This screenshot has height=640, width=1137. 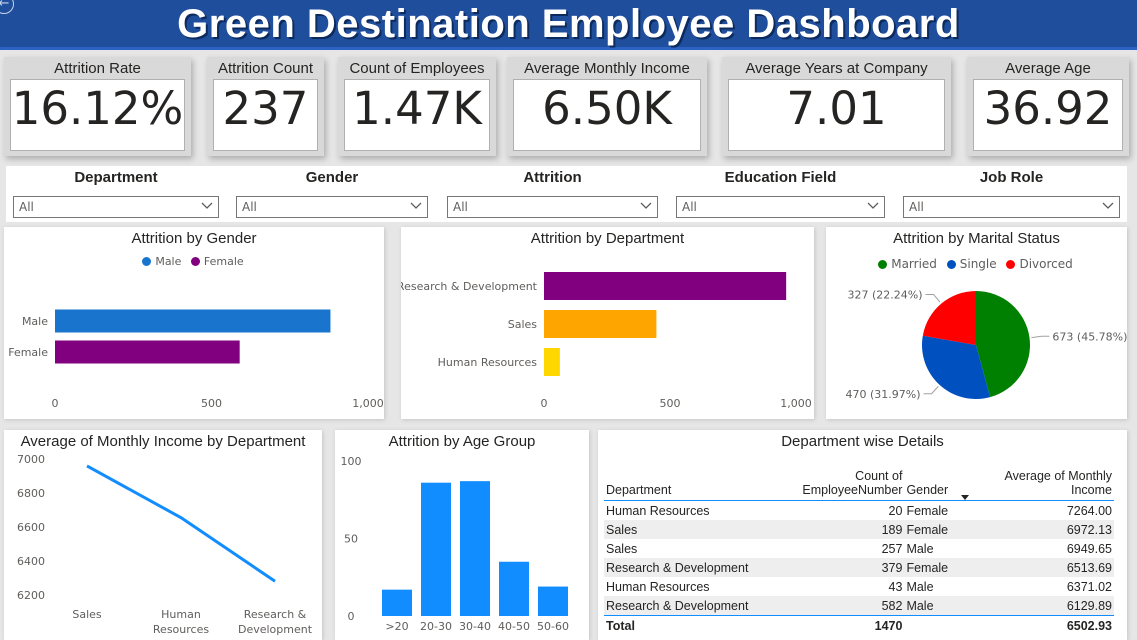 I want to click on column-header-gender: Gender, so click(x=931, y=476).